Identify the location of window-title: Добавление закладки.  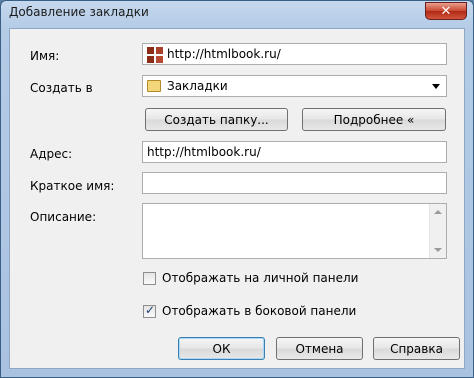
(79, 12).